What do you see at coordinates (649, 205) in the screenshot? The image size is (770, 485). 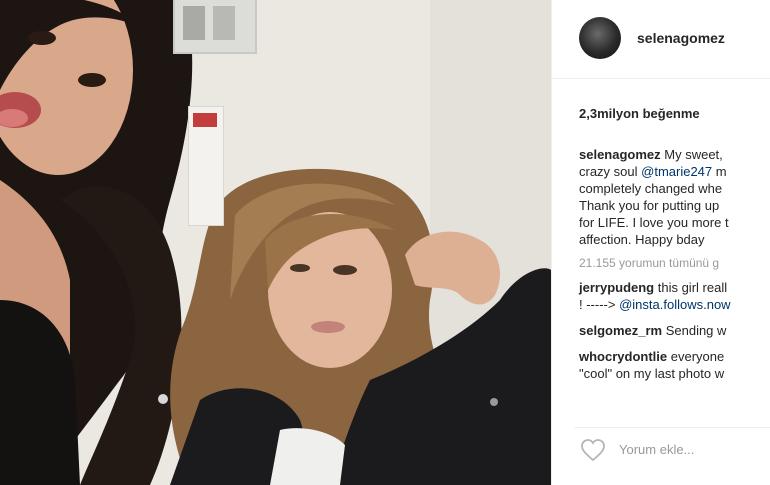 I see `caption-text: Thank you for putting up` at bounding box center [649, 205].